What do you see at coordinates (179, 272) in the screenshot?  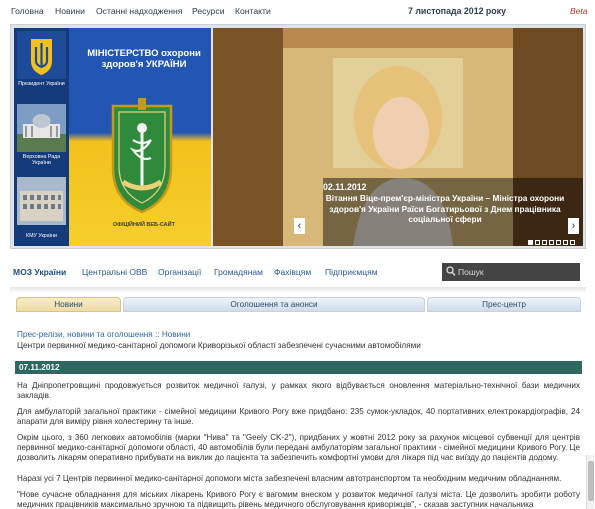 I see `secnav-organizations: Організації` at bounding box center [179, 272].